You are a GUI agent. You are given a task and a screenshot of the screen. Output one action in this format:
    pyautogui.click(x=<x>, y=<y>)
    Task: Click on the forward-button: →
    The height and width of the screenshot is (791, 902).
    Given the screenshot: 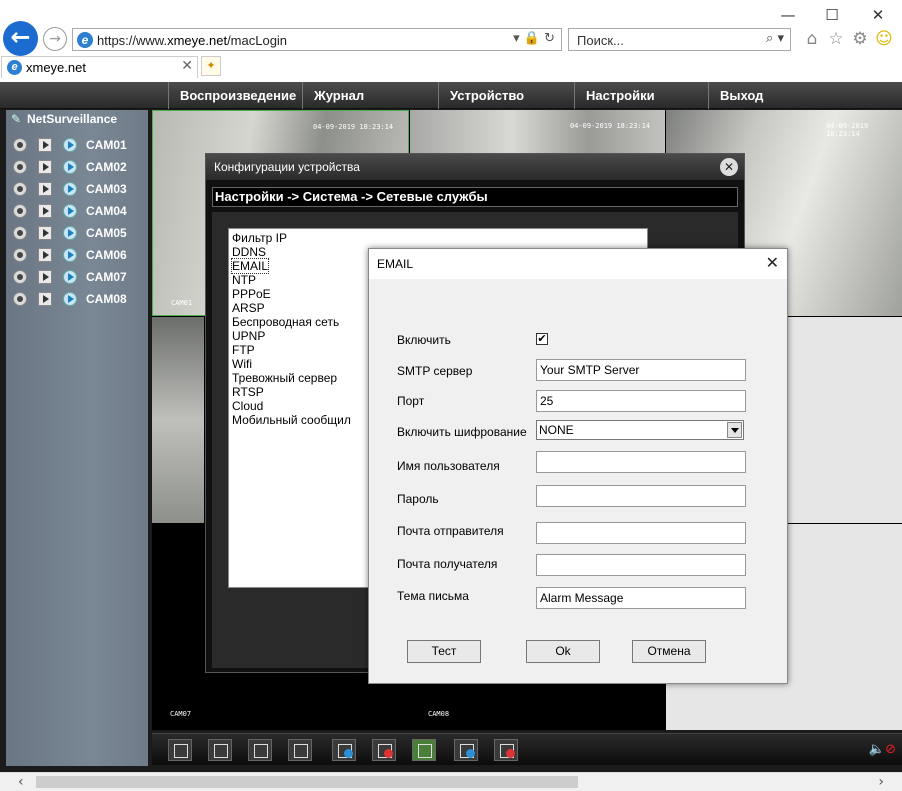 What is the action you would take?
    pyautogui.click(x=55, y=39)
    